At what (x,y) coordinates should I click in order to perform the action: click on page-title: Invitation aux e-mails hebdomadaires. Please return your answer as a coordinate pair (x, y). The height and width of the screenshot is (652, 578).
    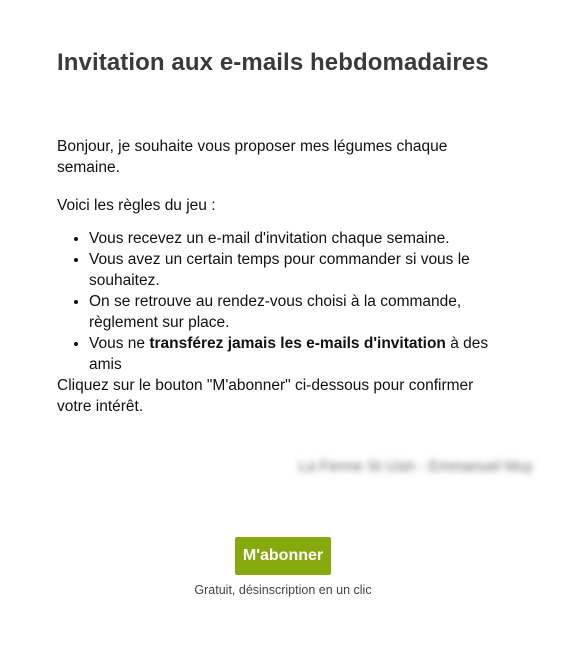
    Looking at the image, I should click on (273, 62).